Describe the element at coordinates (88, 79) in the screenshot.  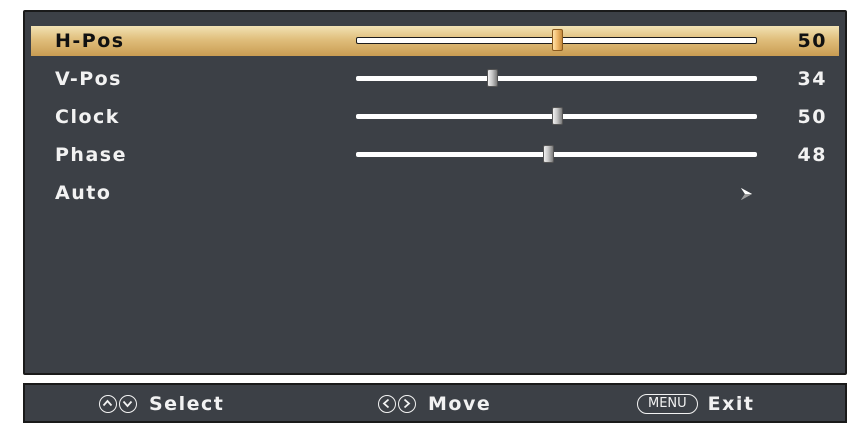
I see `menu-row-label: V-Pos` at that location.